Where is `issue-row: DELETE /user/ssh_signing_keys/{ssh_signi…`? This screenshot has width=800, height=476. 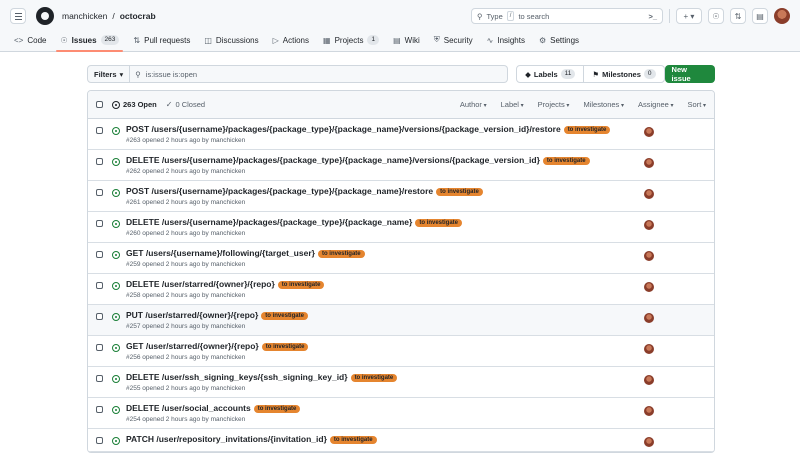
issue-row: DELETE /user/ssh_signing_keys/{ssh_signi… is located at coordinates (401, 382).